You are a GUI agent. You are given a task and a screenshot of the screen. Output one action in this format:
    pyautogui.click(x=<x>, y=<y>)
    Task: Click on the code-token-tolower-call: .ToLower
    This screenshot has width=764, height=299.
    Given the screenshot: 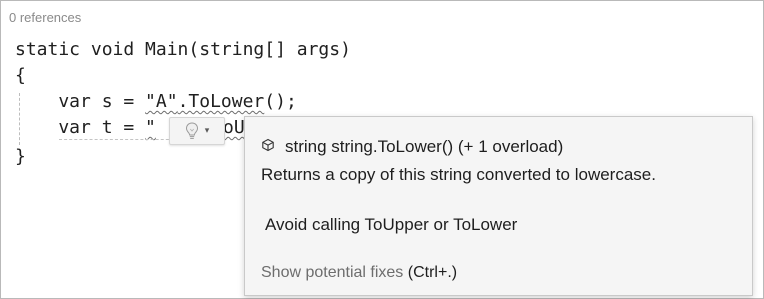 What is the action you would take?
    pyautogui.click(x=221, y=101)
    